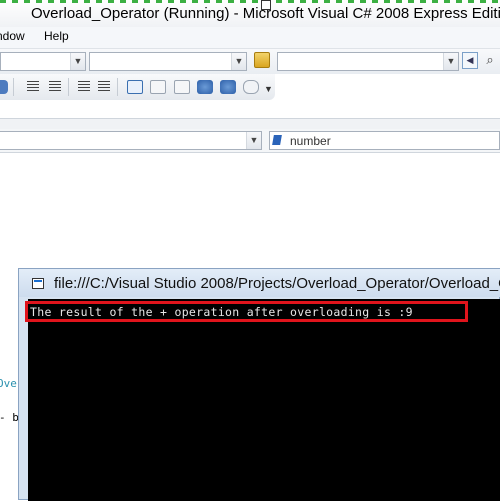 The width and height of the screenshot is (500, 501). Describe the element at coordinates (277, 140) in the screenshot. I see `field-icon` at that location.